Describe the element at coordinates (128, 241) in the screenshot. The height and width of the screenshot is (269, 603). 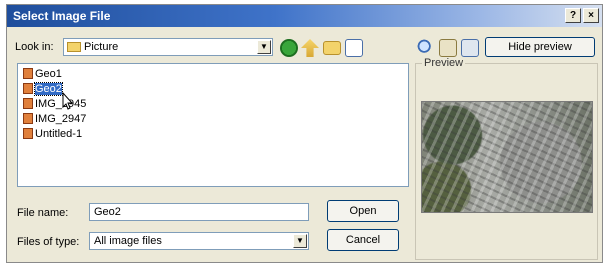
I see `files-of-type-value: All image files` at that location.